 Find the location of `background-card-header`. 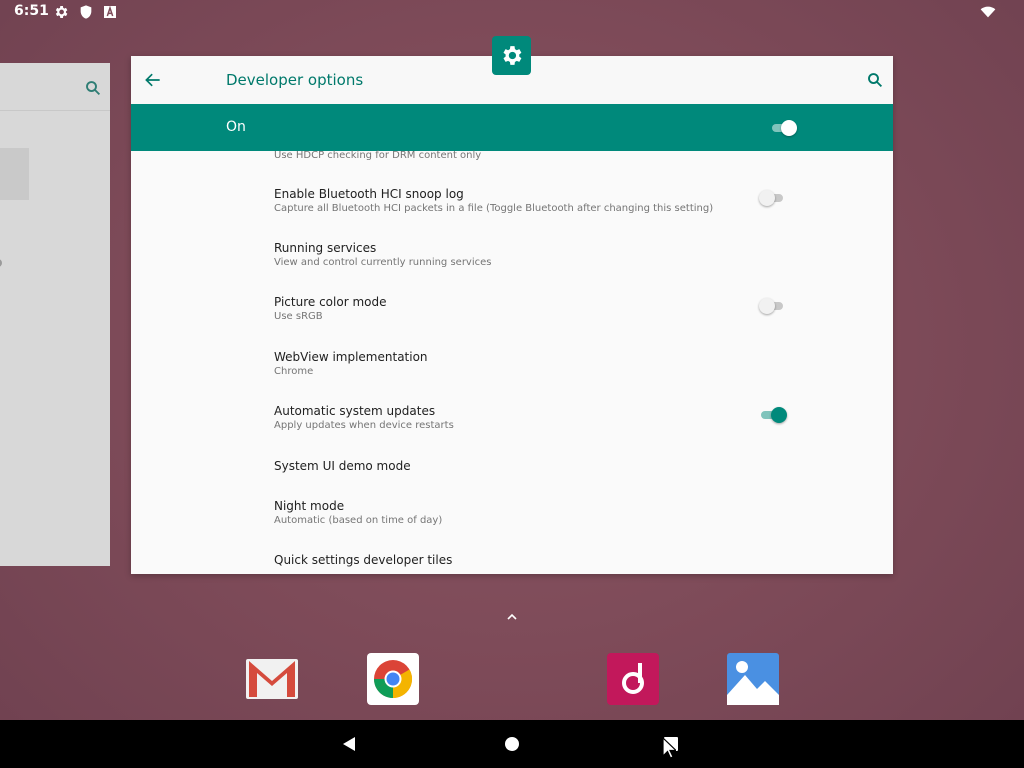

background-card-header is located at coordinates (55, 87).